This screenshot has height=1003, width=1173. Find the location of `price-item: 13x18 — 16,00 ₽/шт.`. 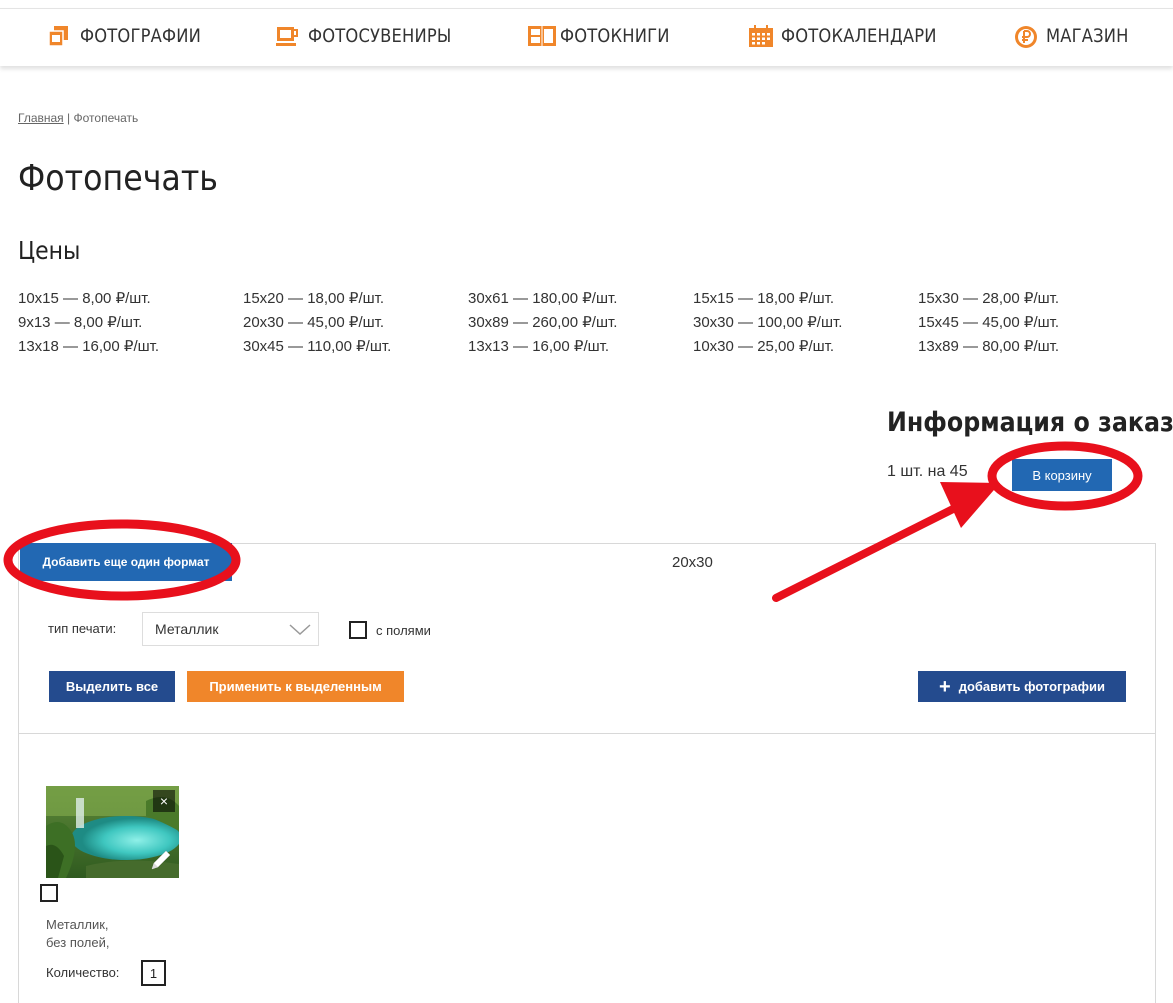

price-item: 13x18 — 16,00 ₽/шт. is located at coordinates (89, 346).